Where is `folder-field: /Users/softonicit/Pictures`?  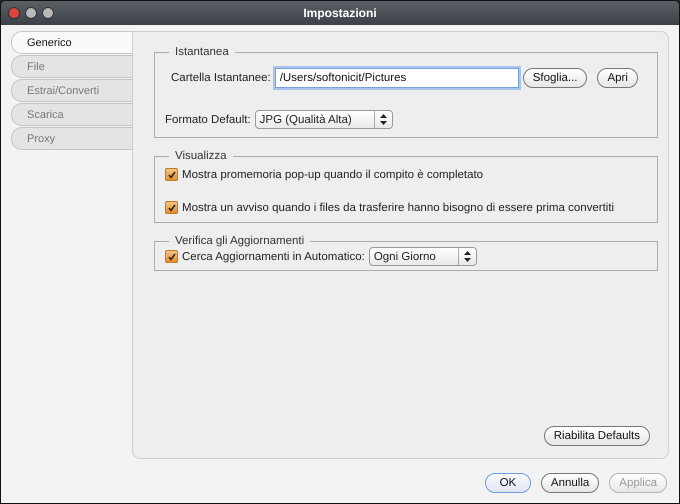
folder-field: /Users/softonicit/Pictures is located at coordinates (396, 78).